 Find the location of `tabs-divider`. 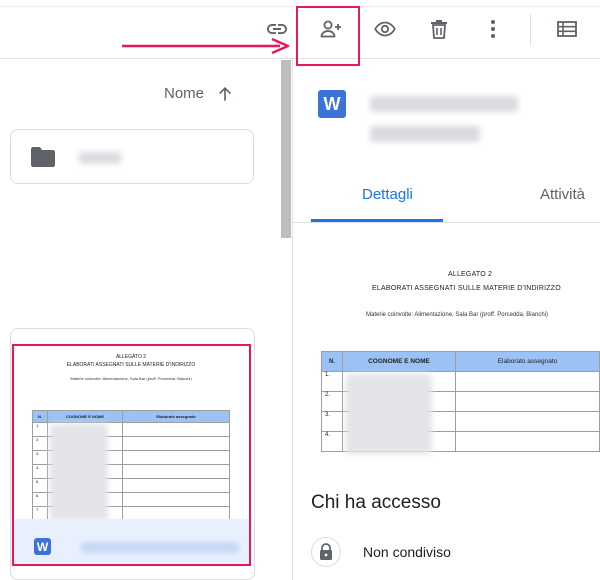

tabs-divider is located at coordinates (446, 222).